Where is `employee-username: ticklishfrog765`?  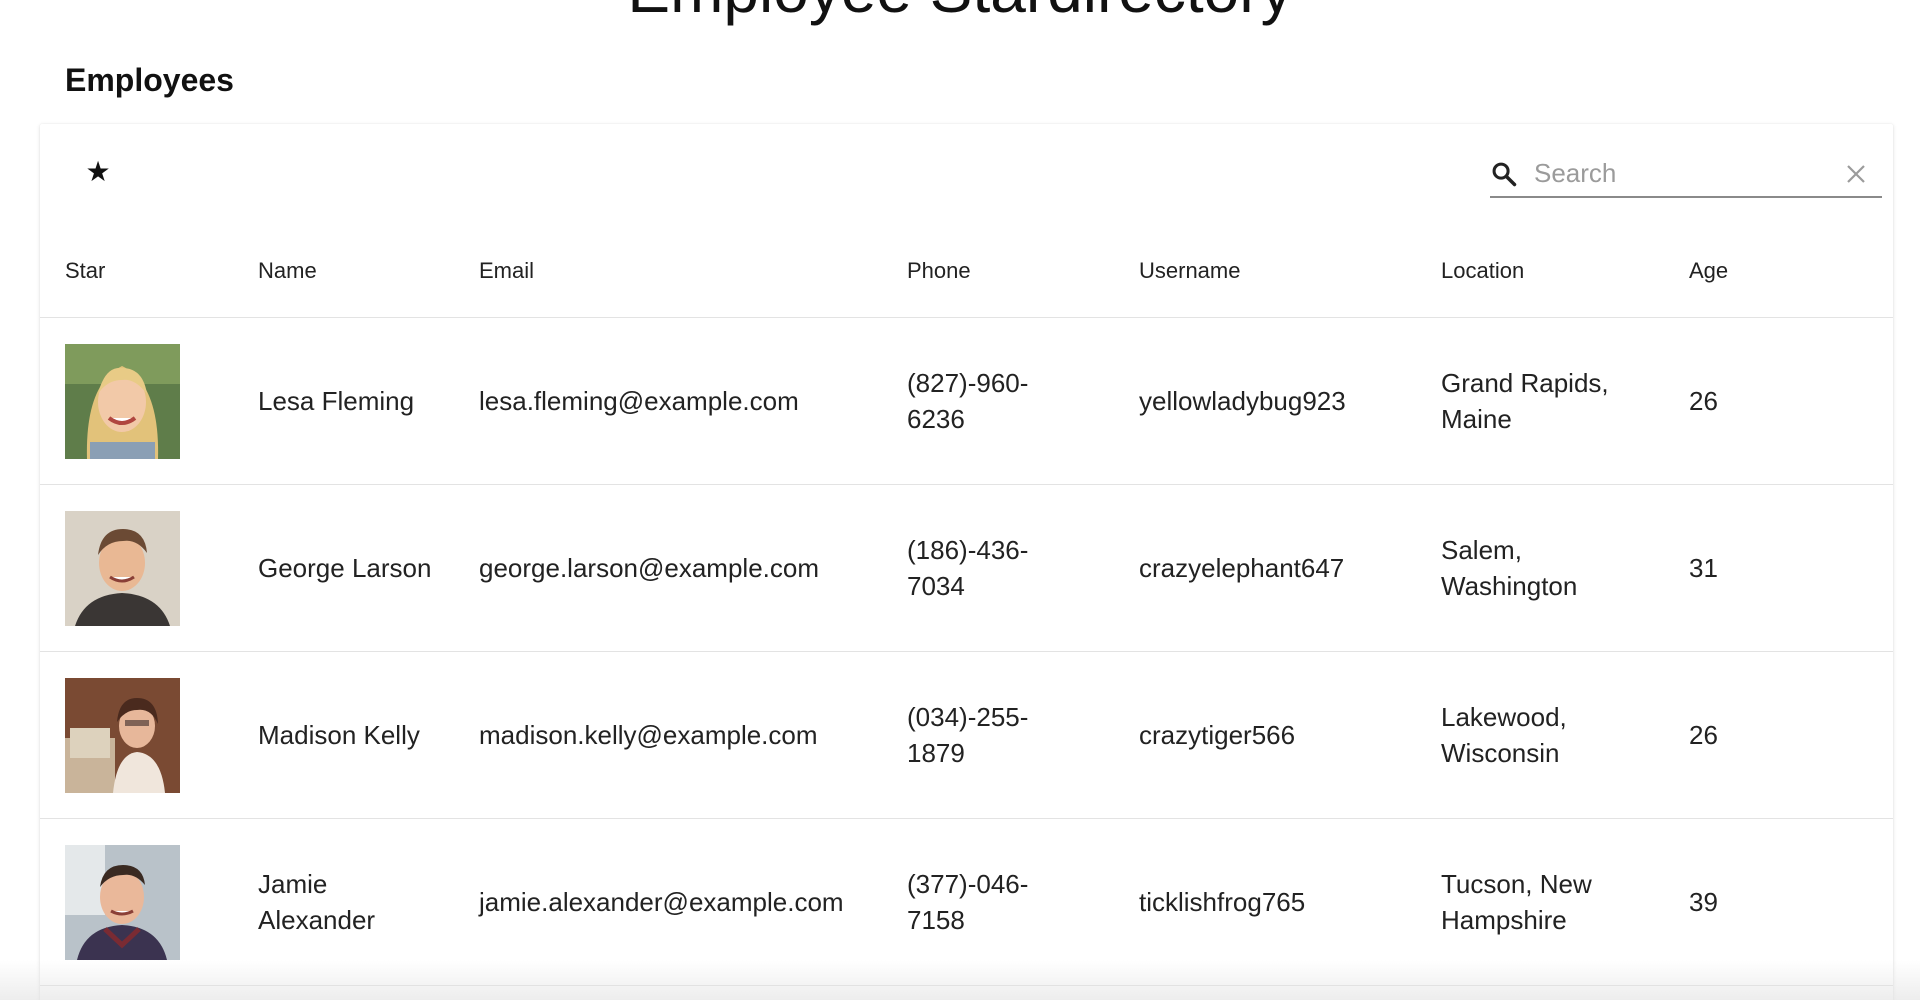 employee-username: ticklishfrog765 is located at coordinates (1222, 902).